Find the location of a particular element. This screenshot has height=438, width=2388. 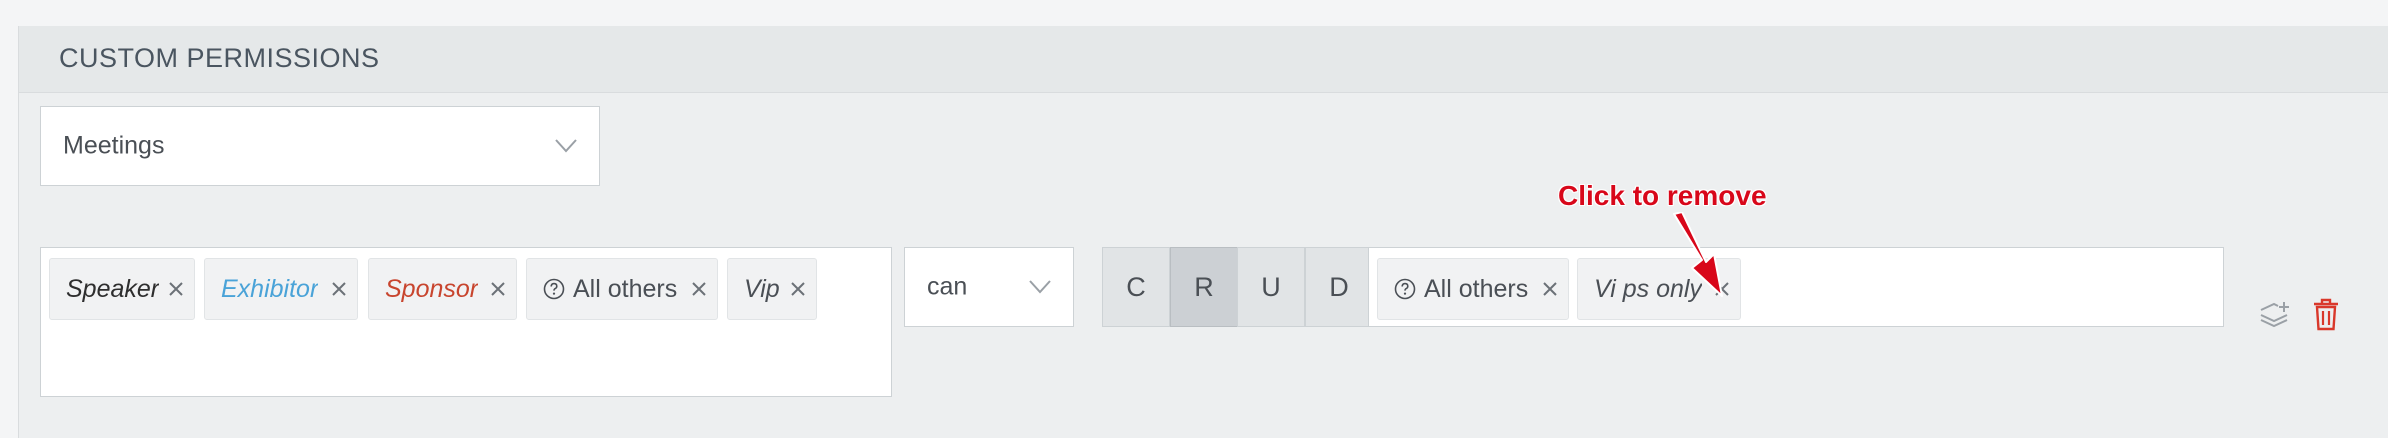

crud-read-toggle: R is located at coordinates (1204, 287).